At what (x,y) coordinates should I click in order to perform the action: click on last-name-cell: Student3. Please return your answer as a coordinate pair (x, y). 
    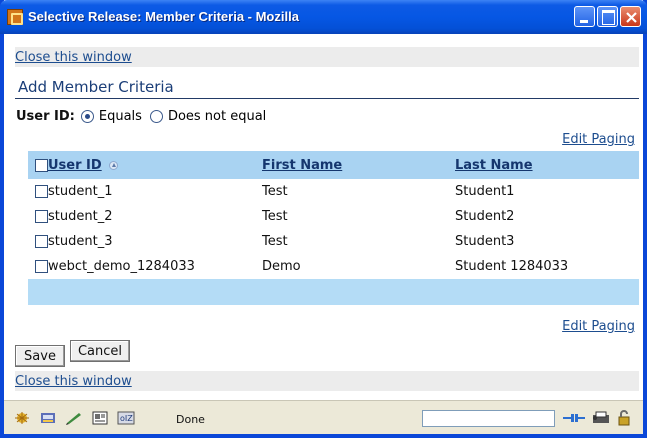
    Looking at the image, I should click on (485, 241).